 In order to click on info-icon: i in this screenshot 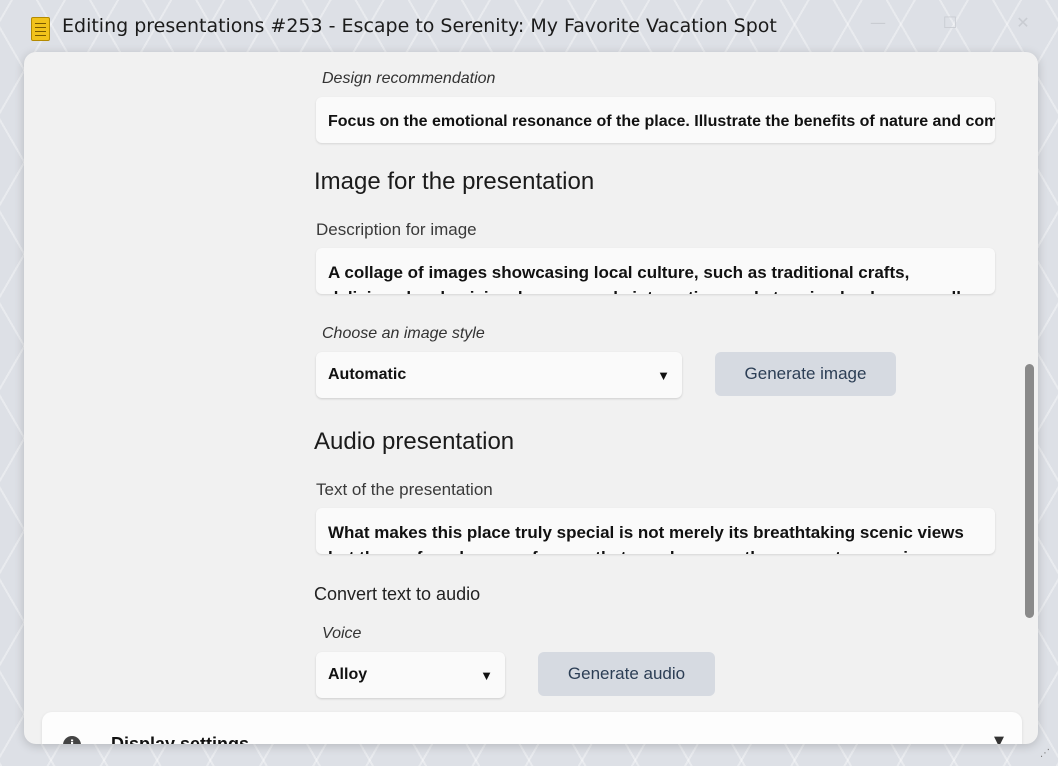, I will do `click(72, 740)`.